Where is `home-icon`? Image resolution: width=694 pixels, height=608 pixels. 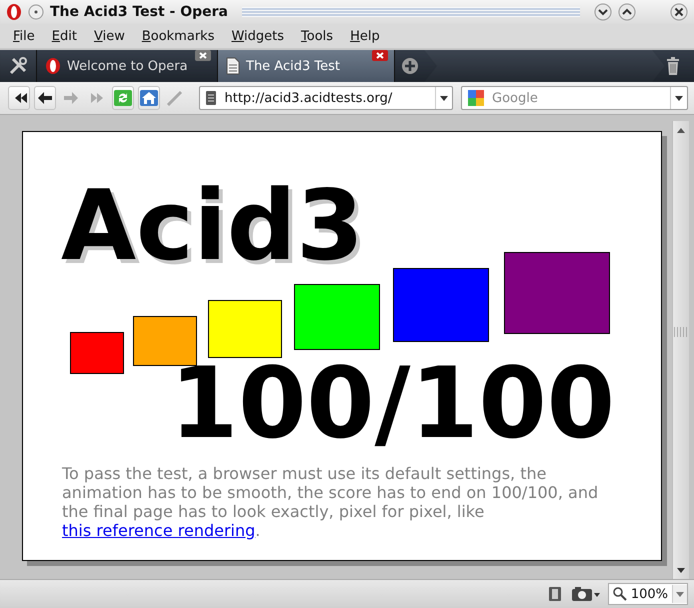 home-icon is located at coordinates (149, 98).